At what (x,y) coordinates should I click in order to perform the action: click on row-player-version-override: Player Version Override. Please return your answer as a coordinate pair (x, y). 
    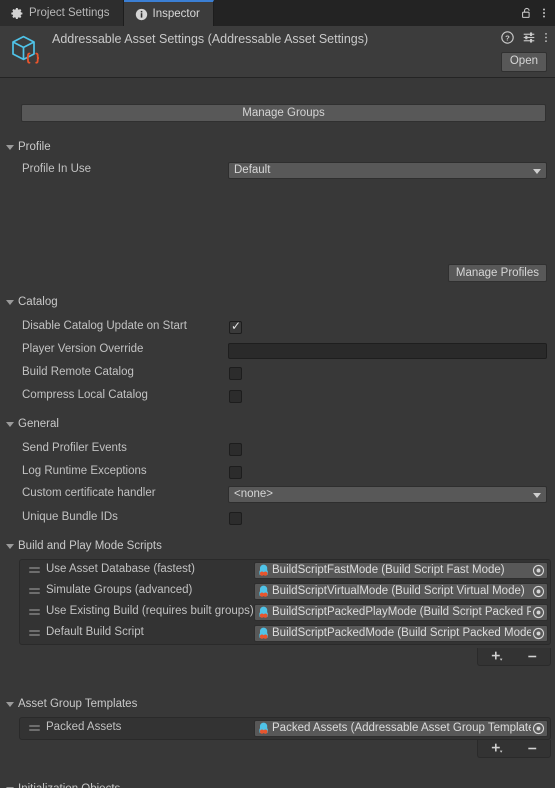
    Looking at the image, I should click on (277, 351).